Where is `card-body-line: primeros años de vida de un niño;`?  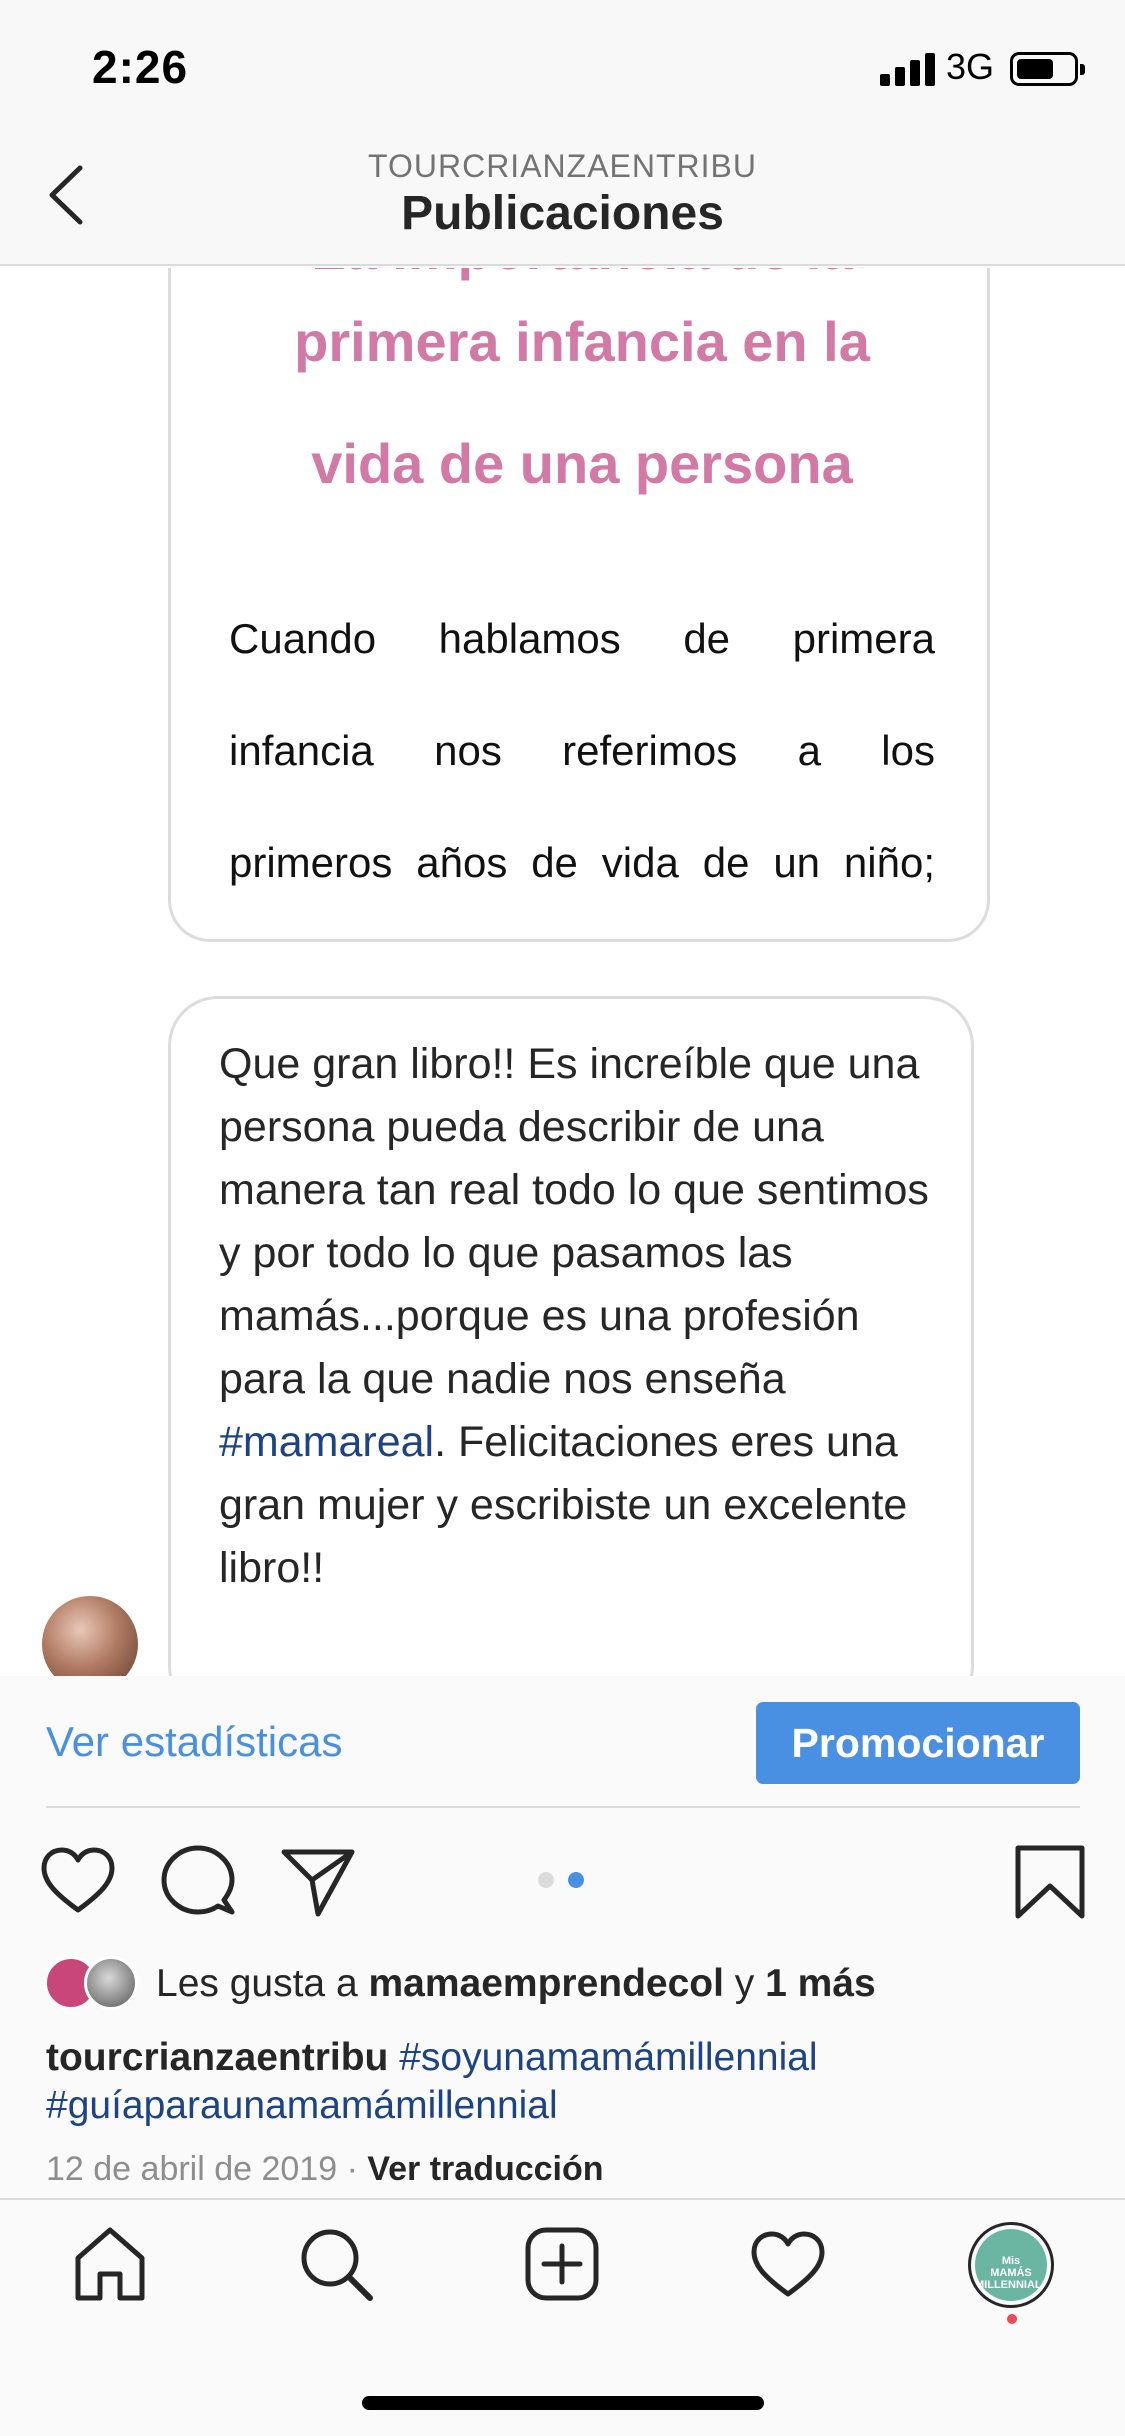
card-body-line: primeros años de vida de un niño; is located at coordinates (582, 863).